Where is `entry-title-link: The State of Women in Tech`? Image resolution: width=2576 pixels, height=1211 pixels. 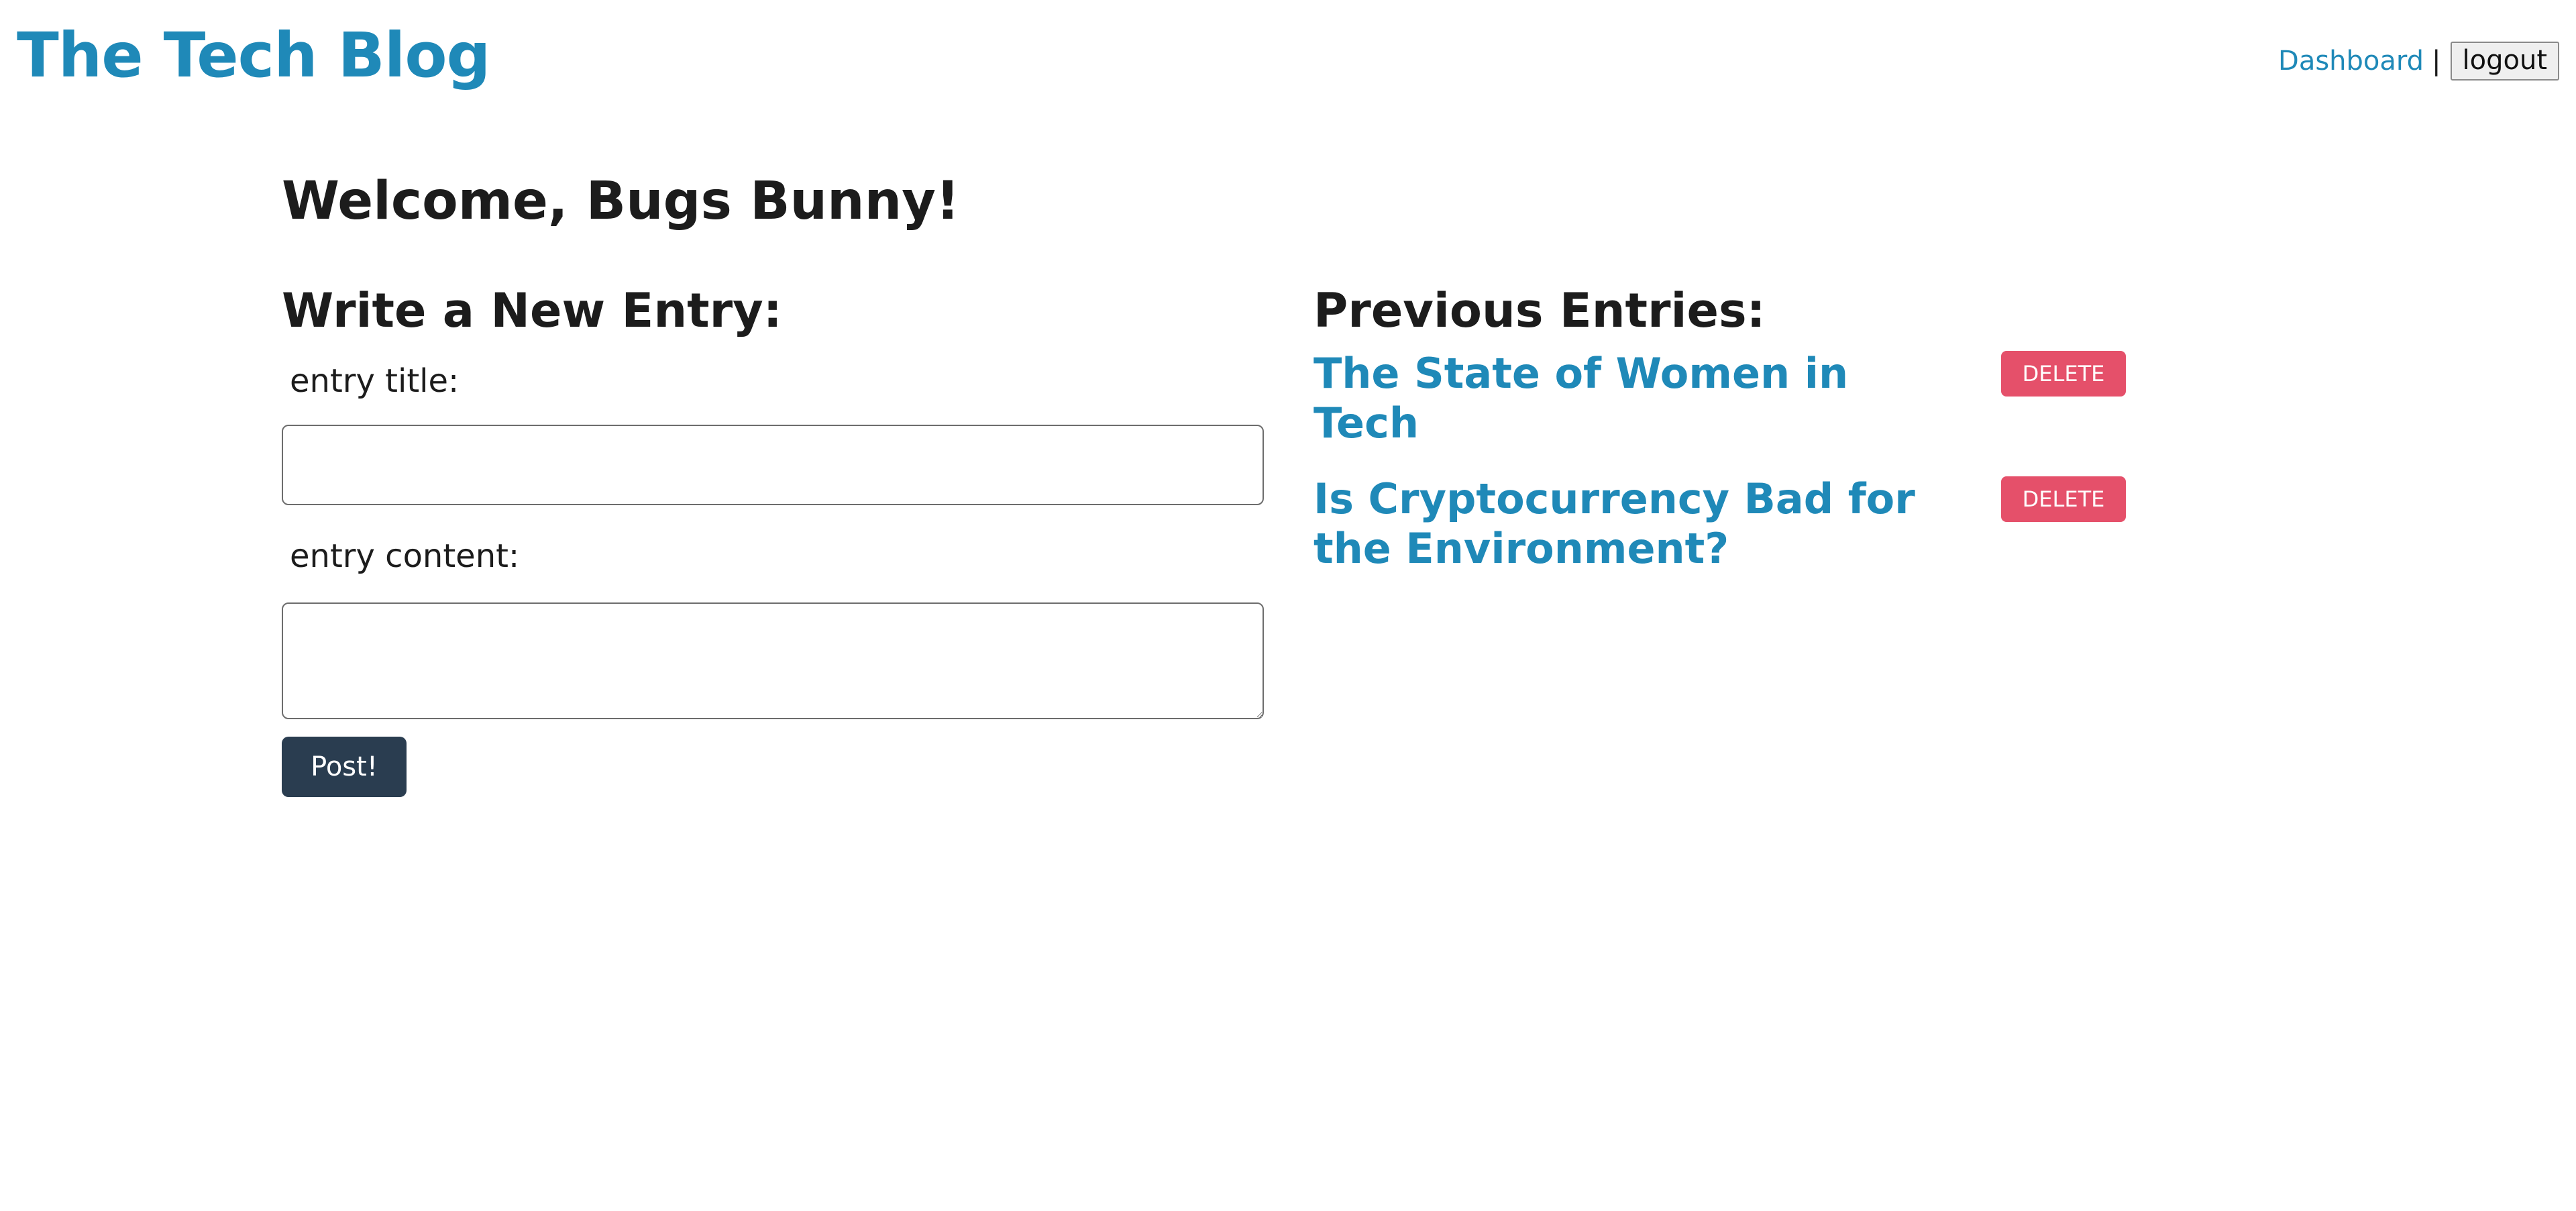 entry-title-link: The State of Women in Tech is located at coordinates (1635, 399).